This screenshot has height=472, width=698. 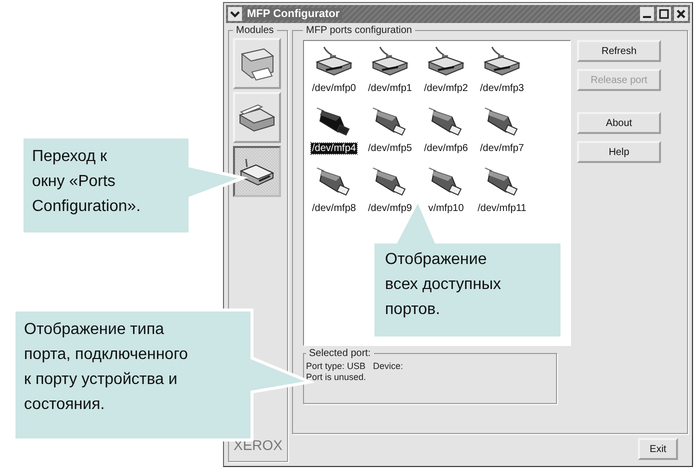 I want to click on port-label: /dev/mfp8, so click(x=334, y=208).